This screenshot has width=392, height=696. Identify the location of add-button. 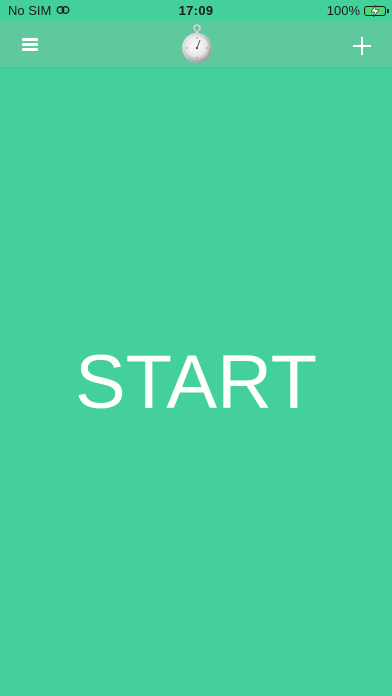
(362, 46).